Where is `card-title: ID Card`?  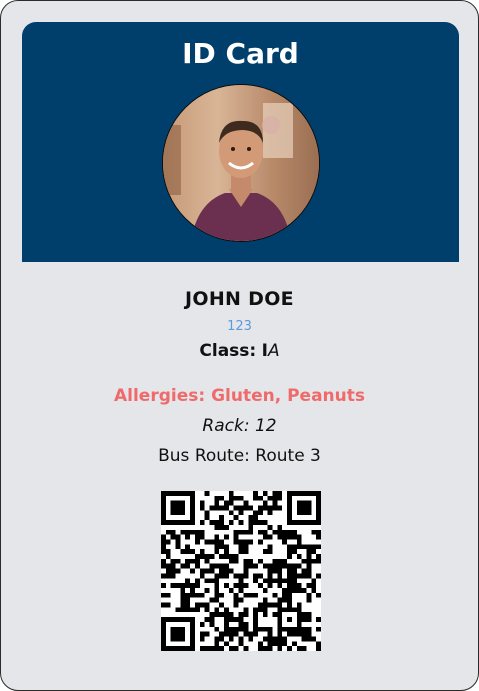 card-title: ID Card is located at coordinates (240, 53).